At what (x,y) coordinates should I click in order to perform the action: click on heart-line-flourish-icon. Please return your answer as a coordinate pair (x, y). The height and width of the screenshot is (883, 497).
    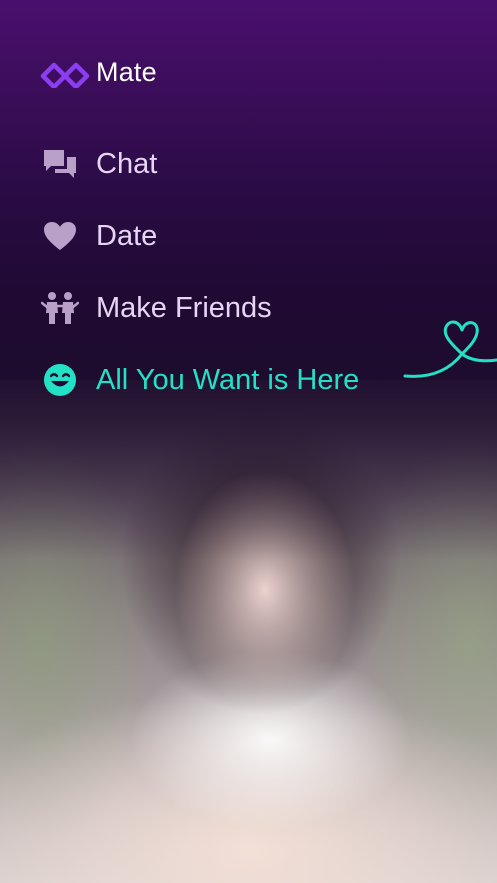
    Looking at the image, I should click on (450, 349).